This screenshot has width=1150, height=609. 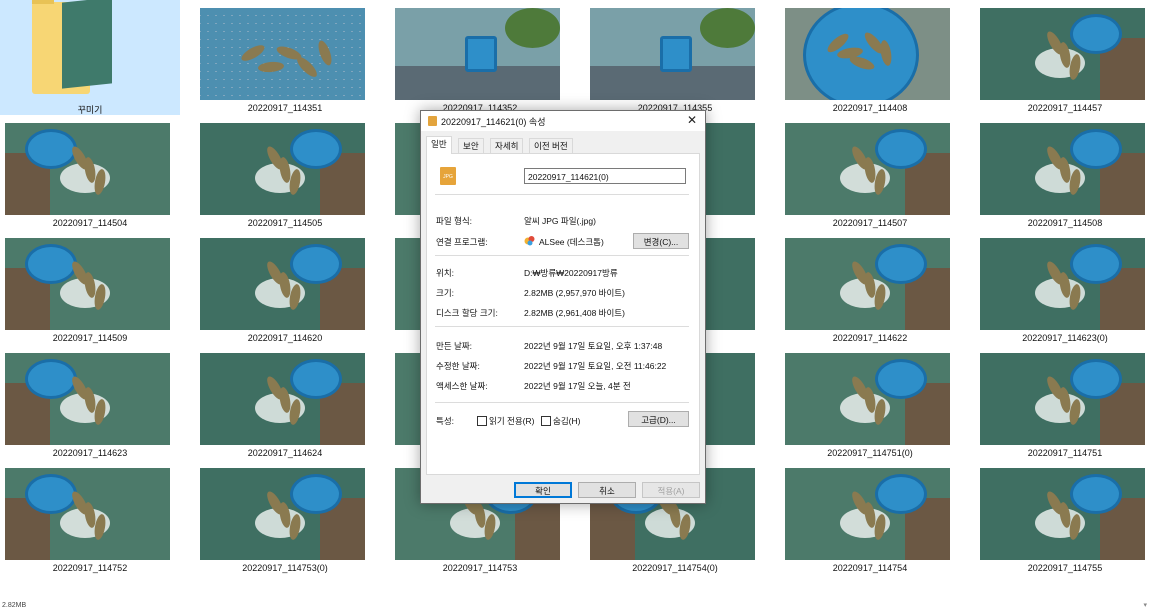 I want to click on close-icon: ✕, so click(x=692, y=120).